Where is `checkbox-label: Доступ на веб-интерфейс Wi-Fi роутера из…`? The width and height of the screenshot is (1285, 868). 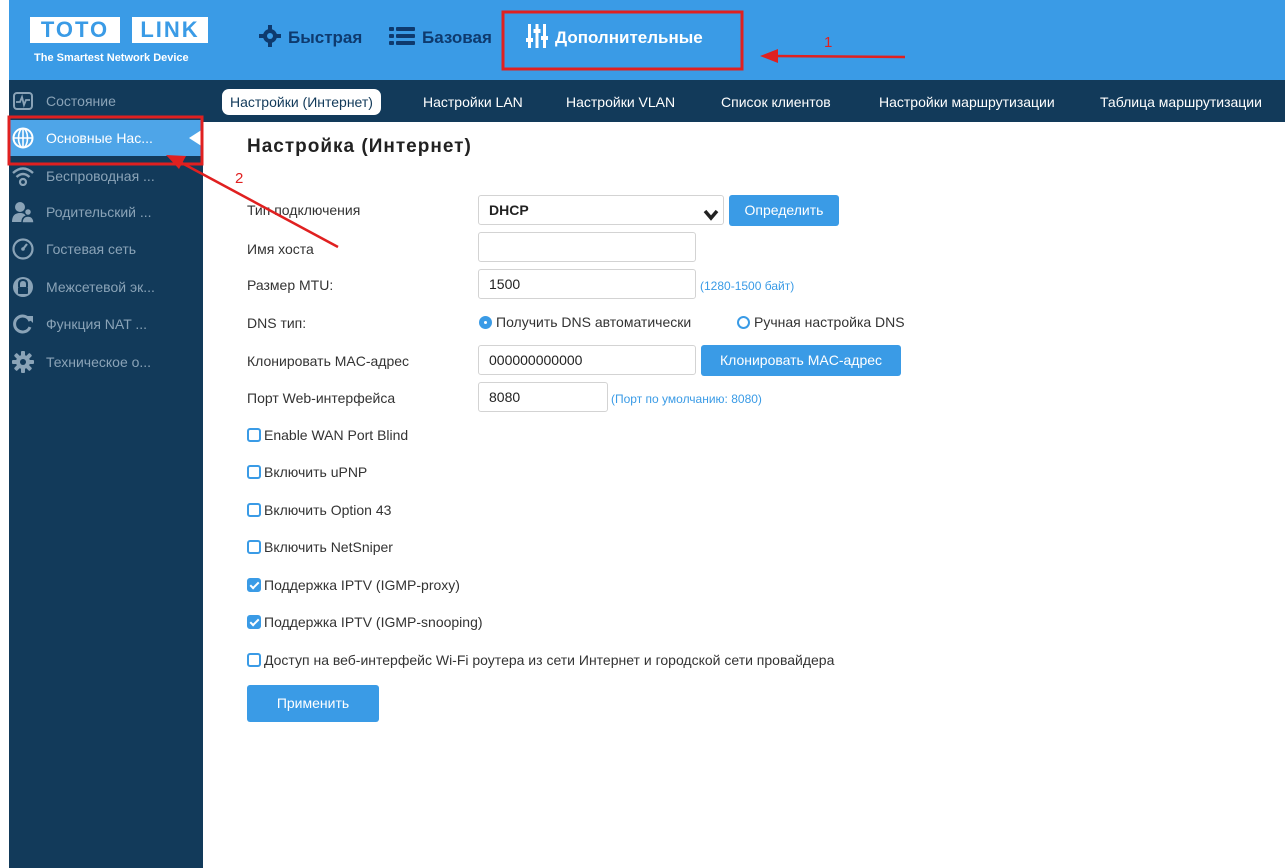 checkbox-label: Доступ на веб-интерфейс Wi-Fi роутера из… is located at coordinates (549, 660).